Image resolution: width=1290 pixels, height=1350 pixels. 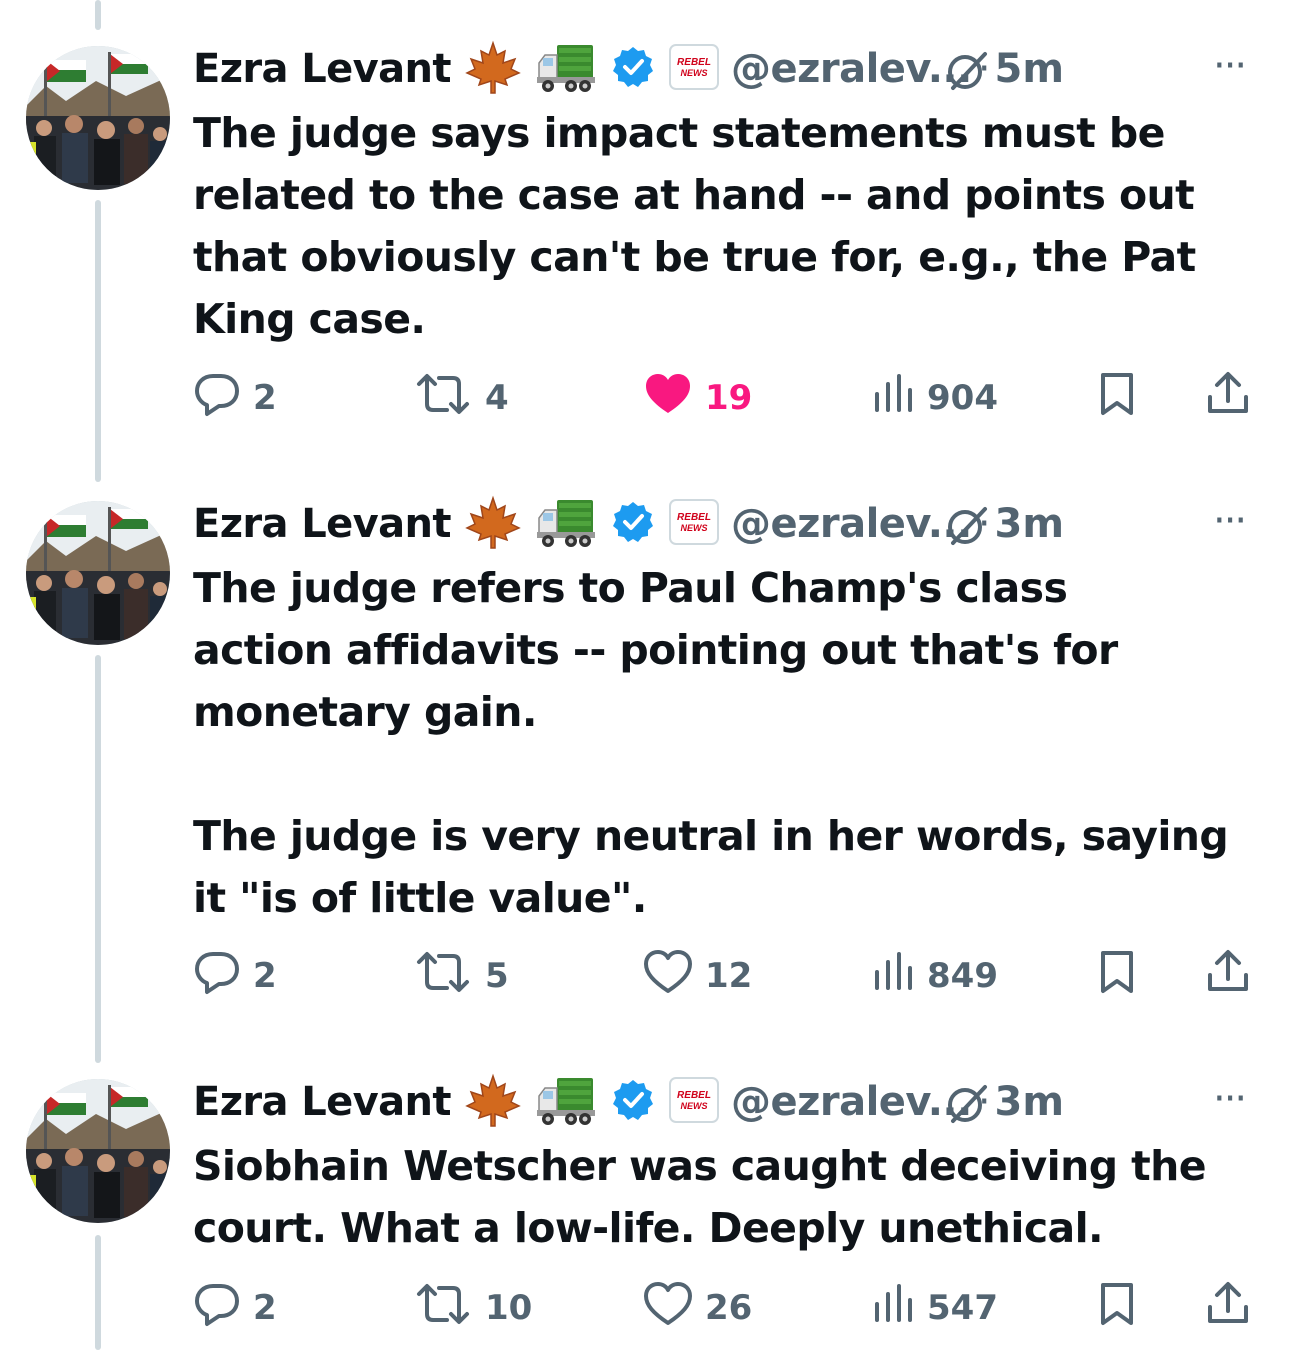 I want to click on like-button: 26, so click(x=697, y=1308).